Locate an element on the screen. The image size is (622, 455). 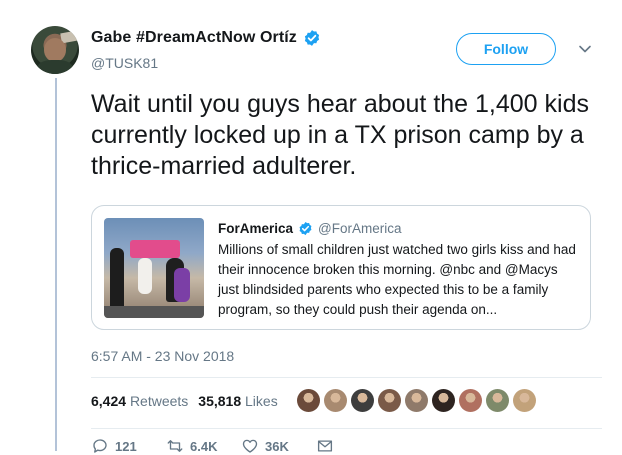
direct-message-button is located at coordinates (353, 446).